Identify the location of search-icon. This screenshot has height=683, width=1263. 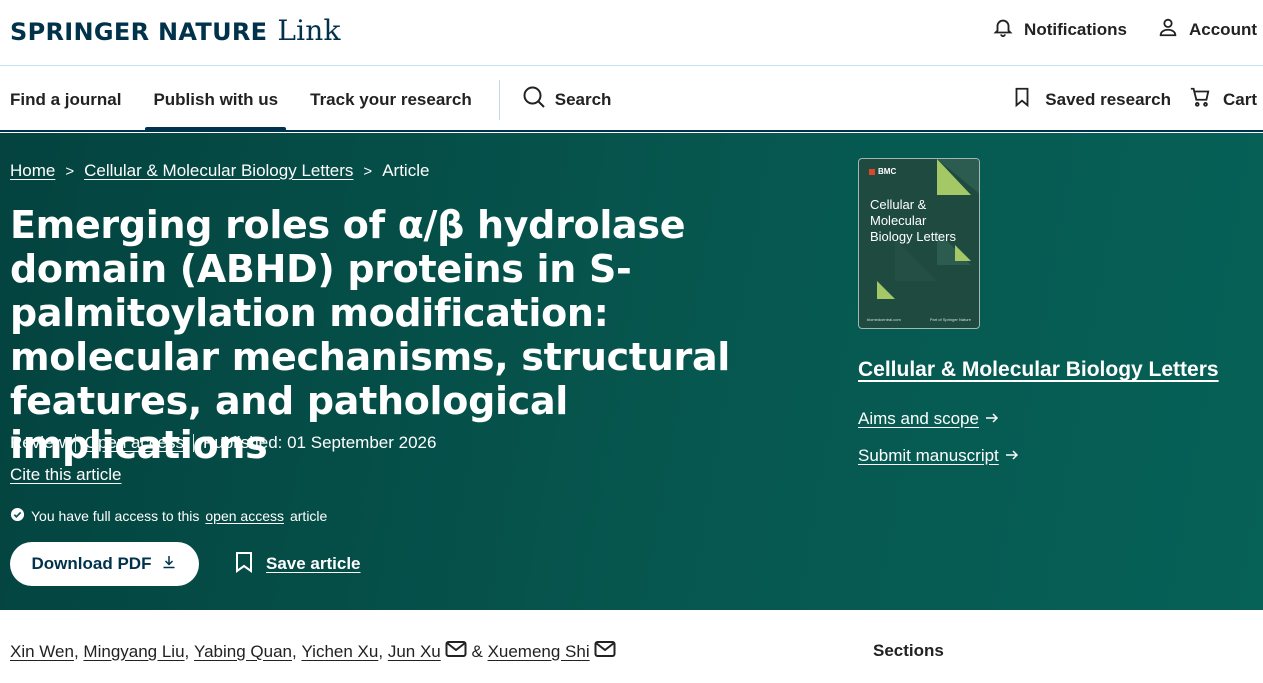
(534, 99).